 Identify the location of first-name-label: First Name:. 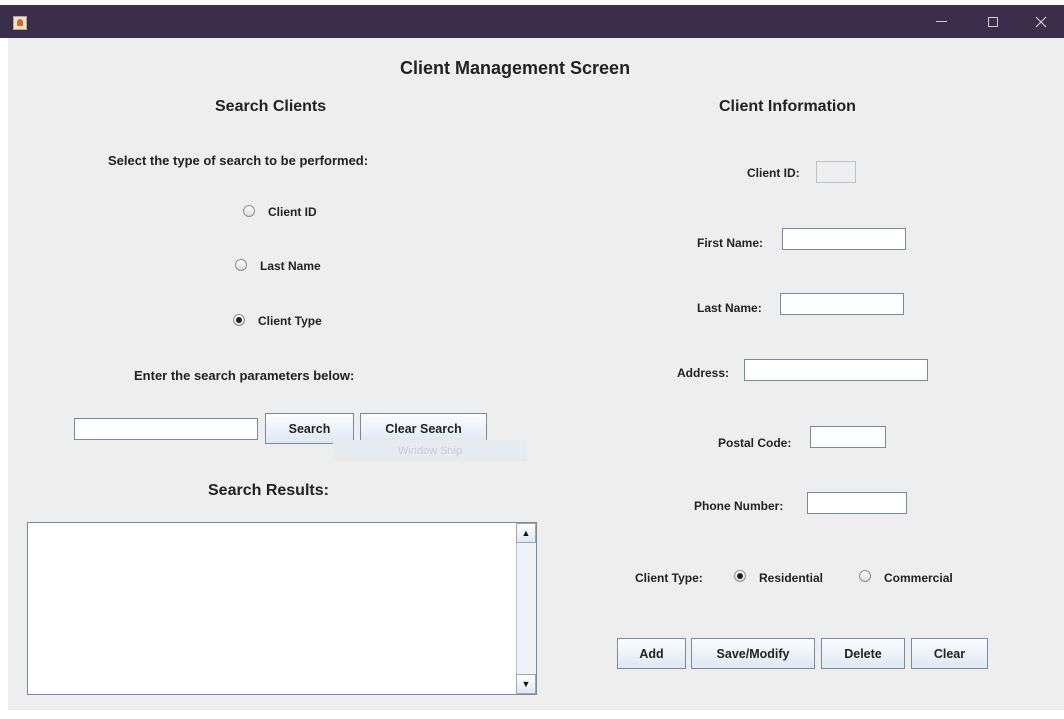
(730, 243).